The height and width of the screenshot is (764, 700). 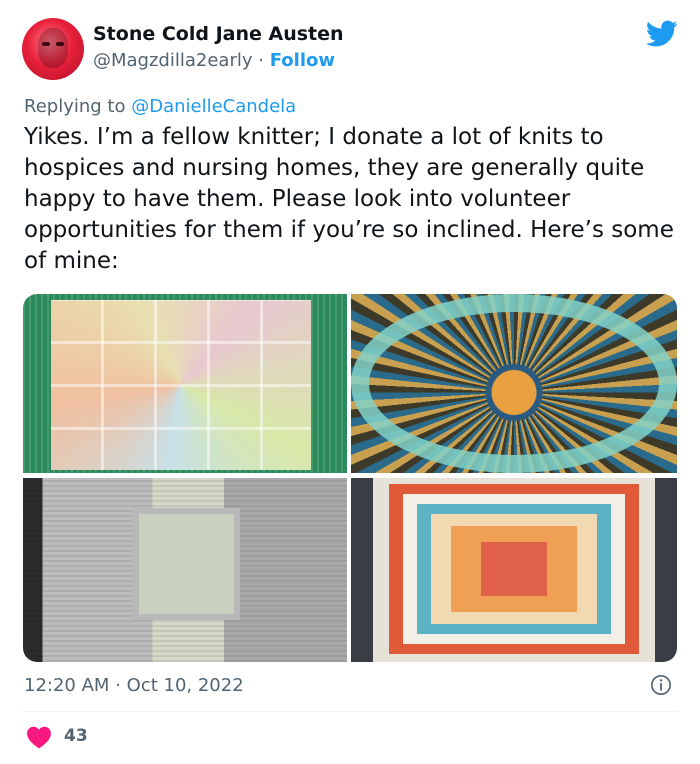 What do you see at coordinates (39, 737) in the screenshot?
I see `heart-icon` at bounding box center [39, 737].